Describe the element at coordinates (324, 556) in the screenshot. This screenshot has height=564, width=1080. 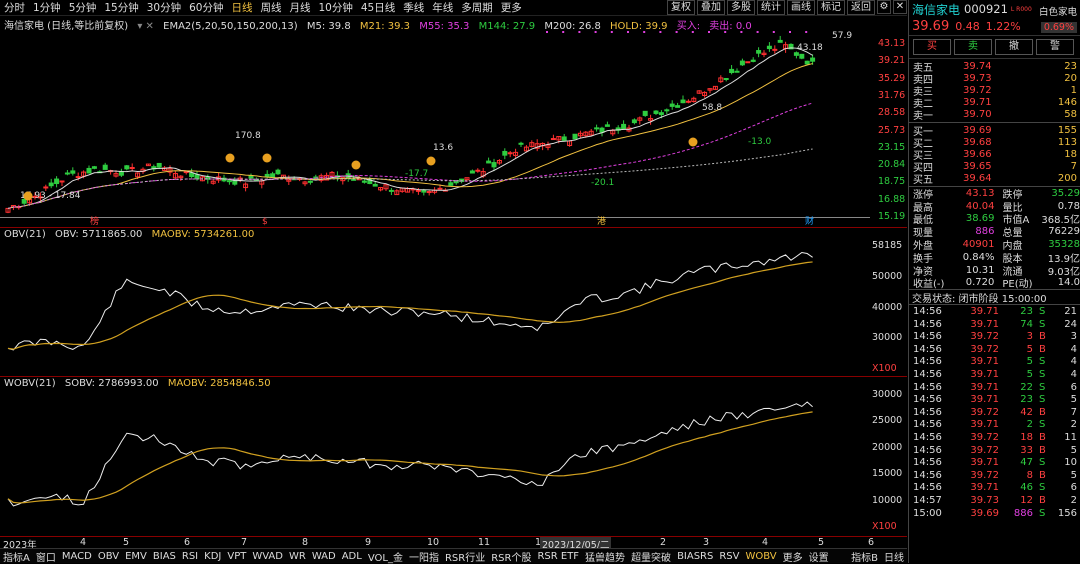
I see `indicator-tab: WAD` at that location.